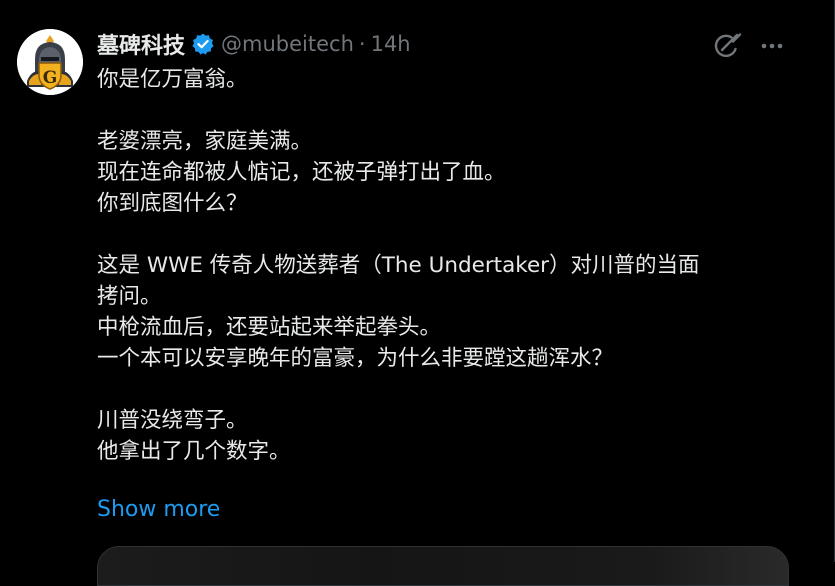 The image size is (835, 586). What do you see at coordinates (172, 420) in the screenshot?
I see `tweet-line: 川普没绕弯子。` at bounding box center [172, 420].